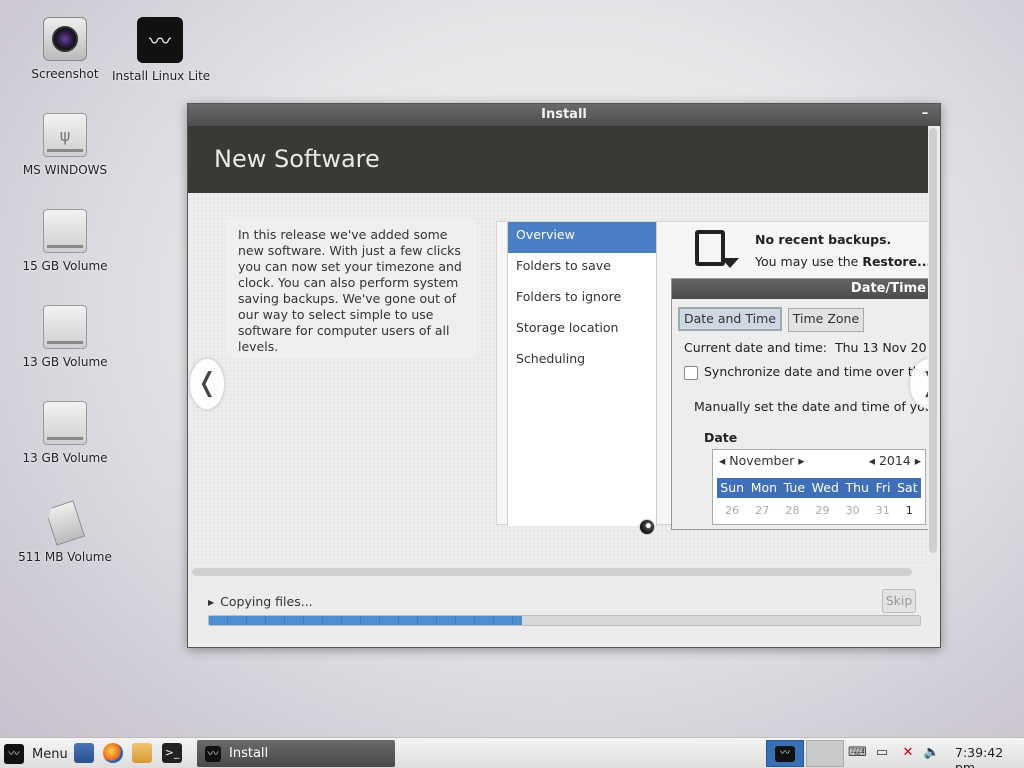 The width and height of the screenshot is (1024, 768). I want to click on preview-sidebar-item-storage-location: Storage location, so click(567, 327).